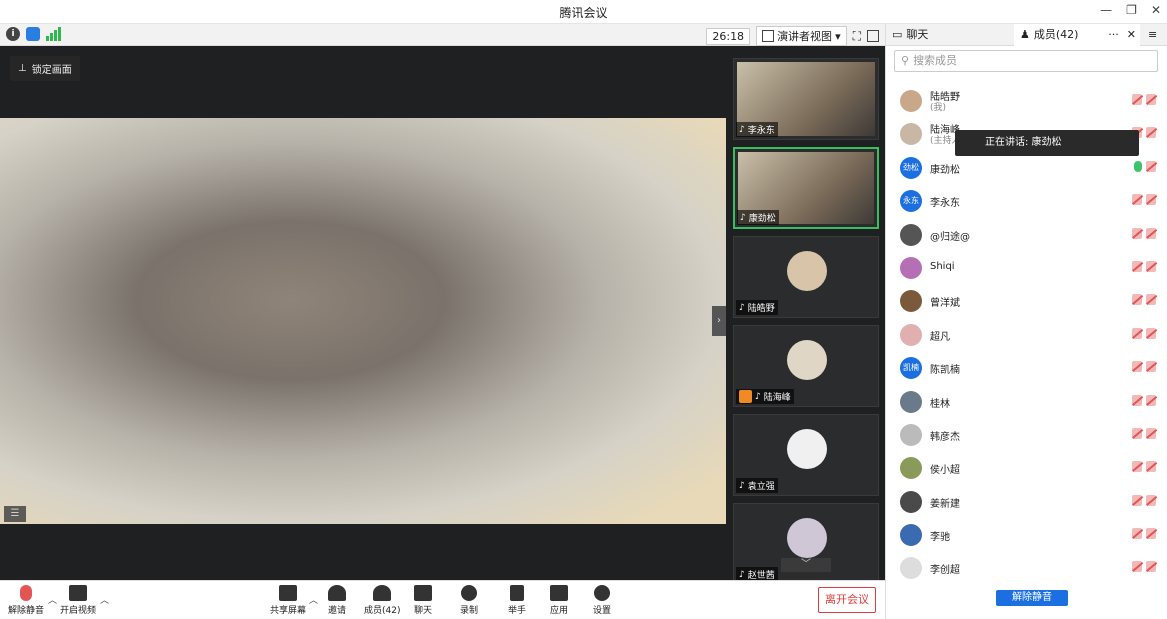  What do you see at coordinates (1032, 598) in the screenshot?
I see `unmute-all-button: 解除静音` at bounding box center [1032, 598].